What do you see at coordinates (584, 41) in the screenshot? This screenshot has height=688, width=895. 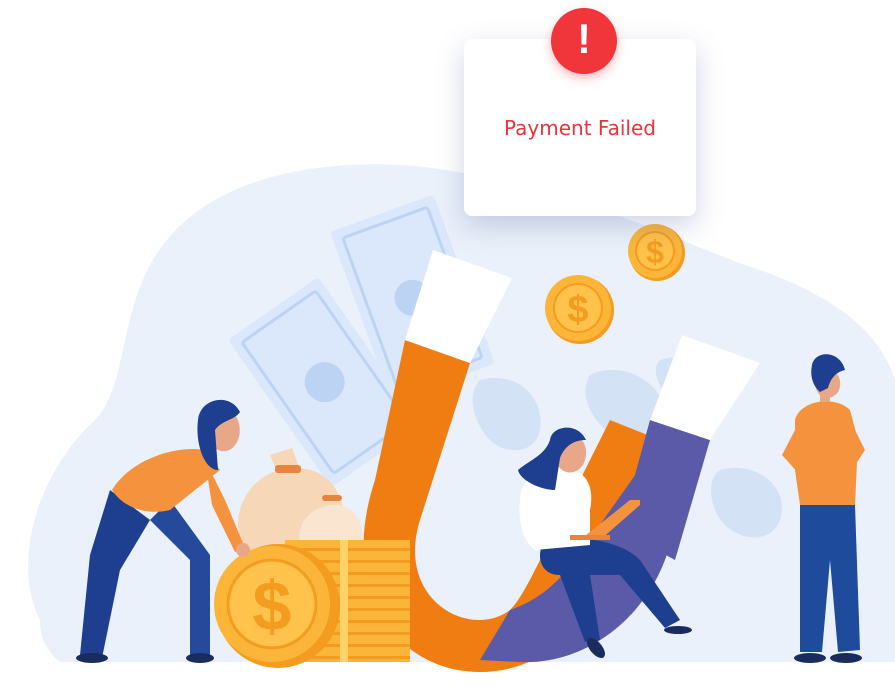 I see `exclamation-icon: !` at bounding box center [584, 41].